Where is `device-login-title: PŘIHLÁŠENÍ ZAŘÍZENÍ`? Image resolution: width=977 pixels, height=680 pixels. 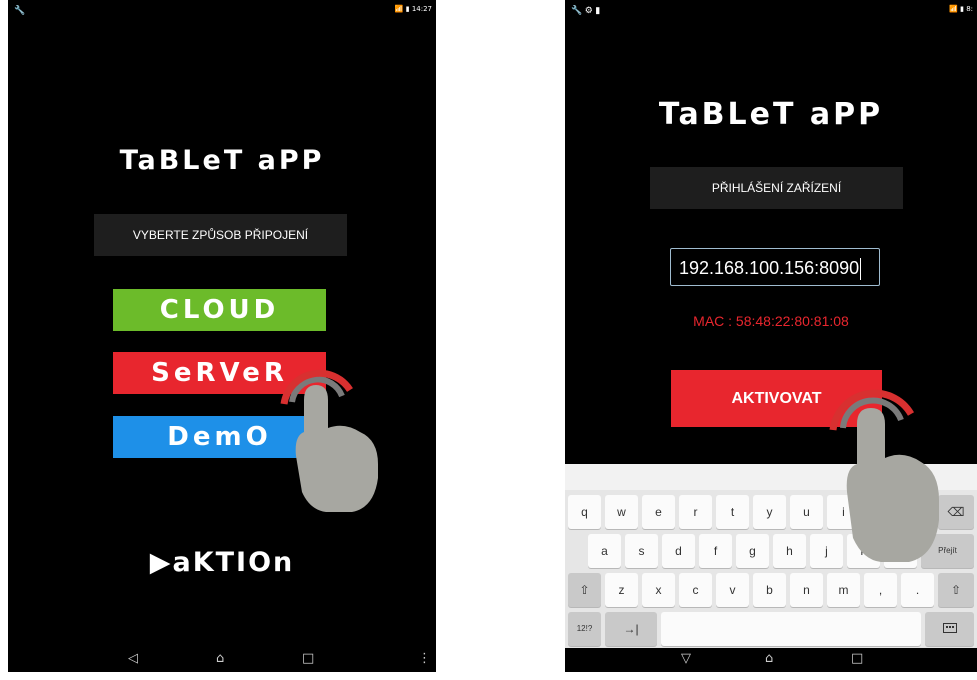
device-login-title: PŘIHLÁŠENÍ ZAŘÍZENÍ is located at coordinates (776, 188).